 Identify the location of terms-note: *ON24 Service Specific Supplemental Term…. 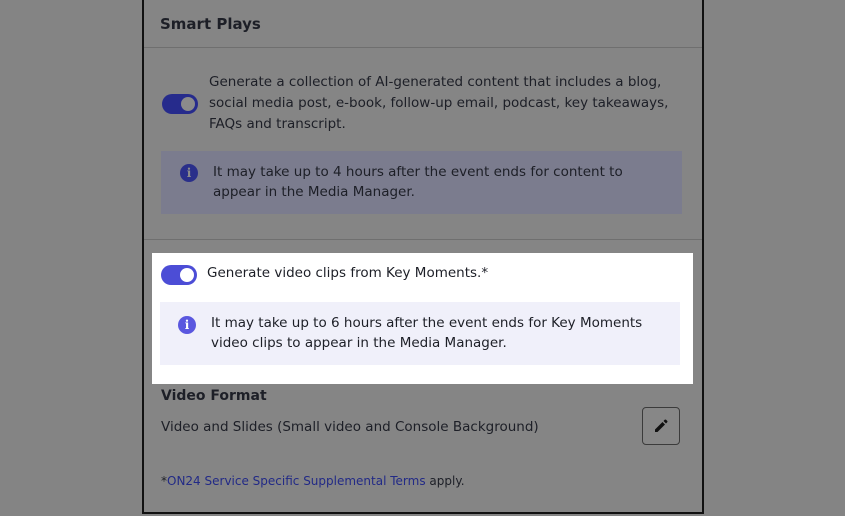
(313, 481).